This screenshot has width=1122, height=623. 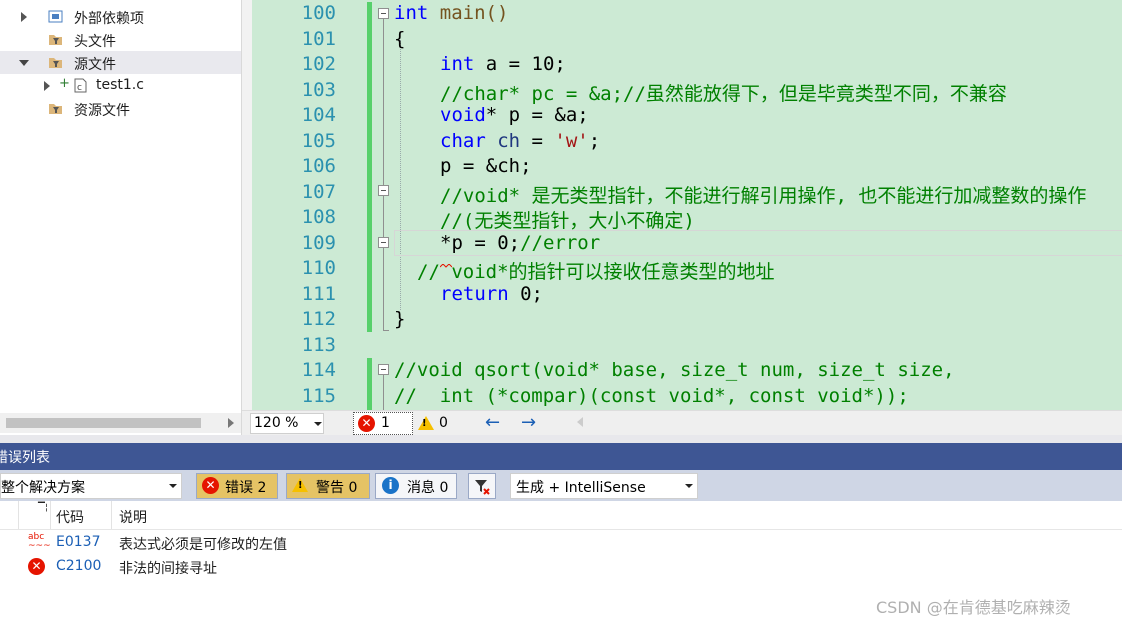 What do you see at coordinates (287, 423) in the screenshot?
I see `zoom-dropdown: 120 %` at bounding box center [287, 423].